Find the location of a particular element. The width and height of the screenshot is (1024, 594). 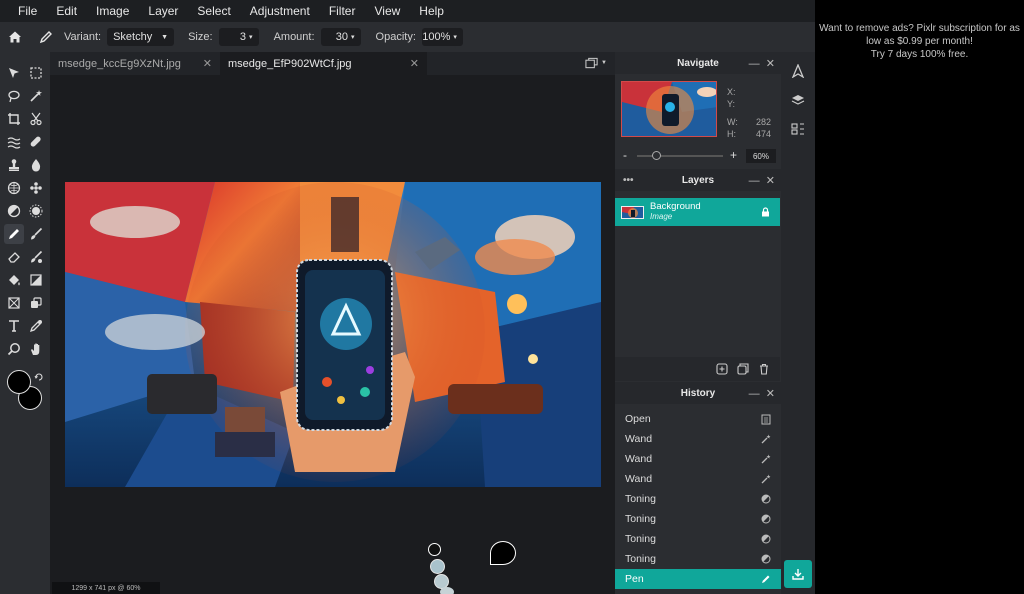

adjustments-panel-icon is located at coordinates (798, 129).